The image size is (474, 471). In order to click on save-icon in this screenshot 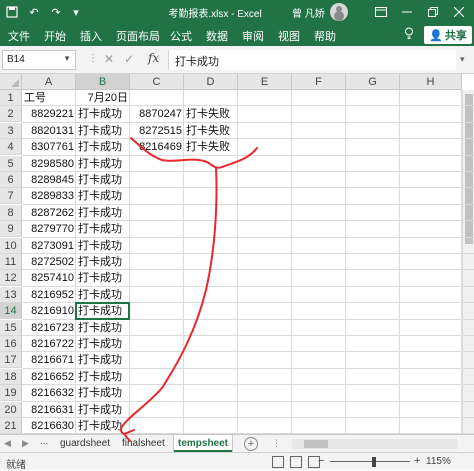, I will do `click(12, 12)`.